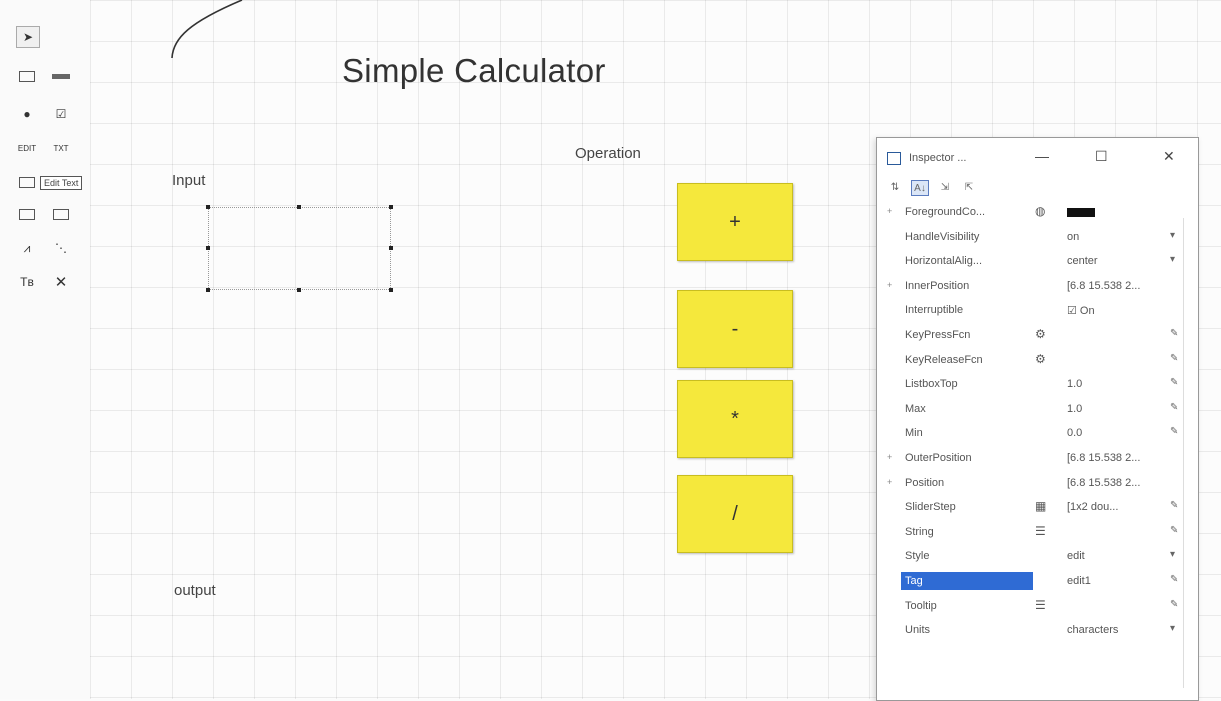 The image size is (1221, 701). I want to click on edit-text-tool-icon: EDIT, so click(27, 148).